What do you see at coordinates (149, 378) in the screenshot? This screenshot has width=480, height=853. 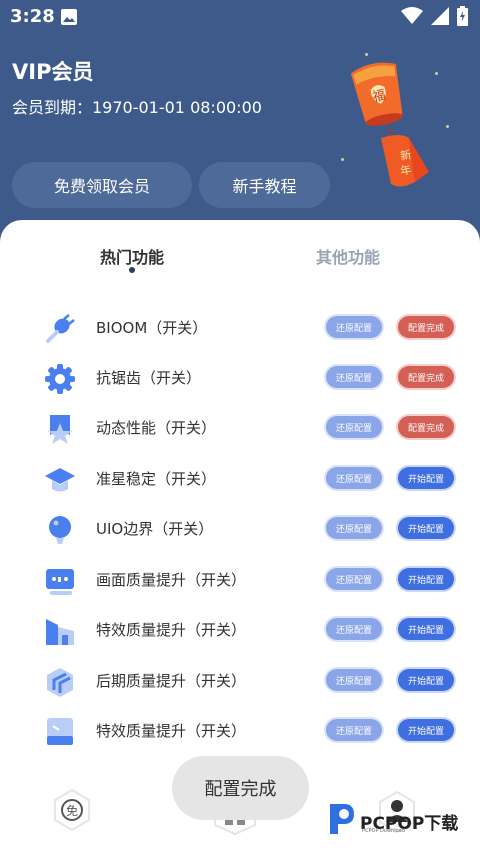 I see `feature-label: 抗锯齿（开关）` at bounding box center [149, 378].